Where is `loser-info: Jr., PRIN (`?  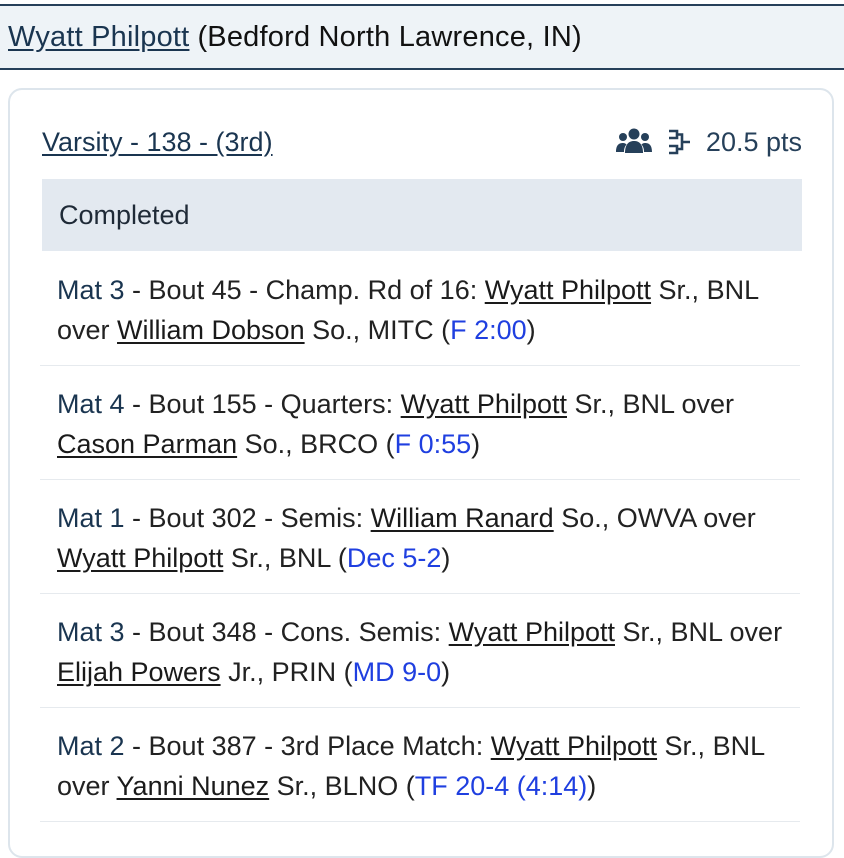 loser-info: Jr., PRIN ( is located at coordinates (286, 672).